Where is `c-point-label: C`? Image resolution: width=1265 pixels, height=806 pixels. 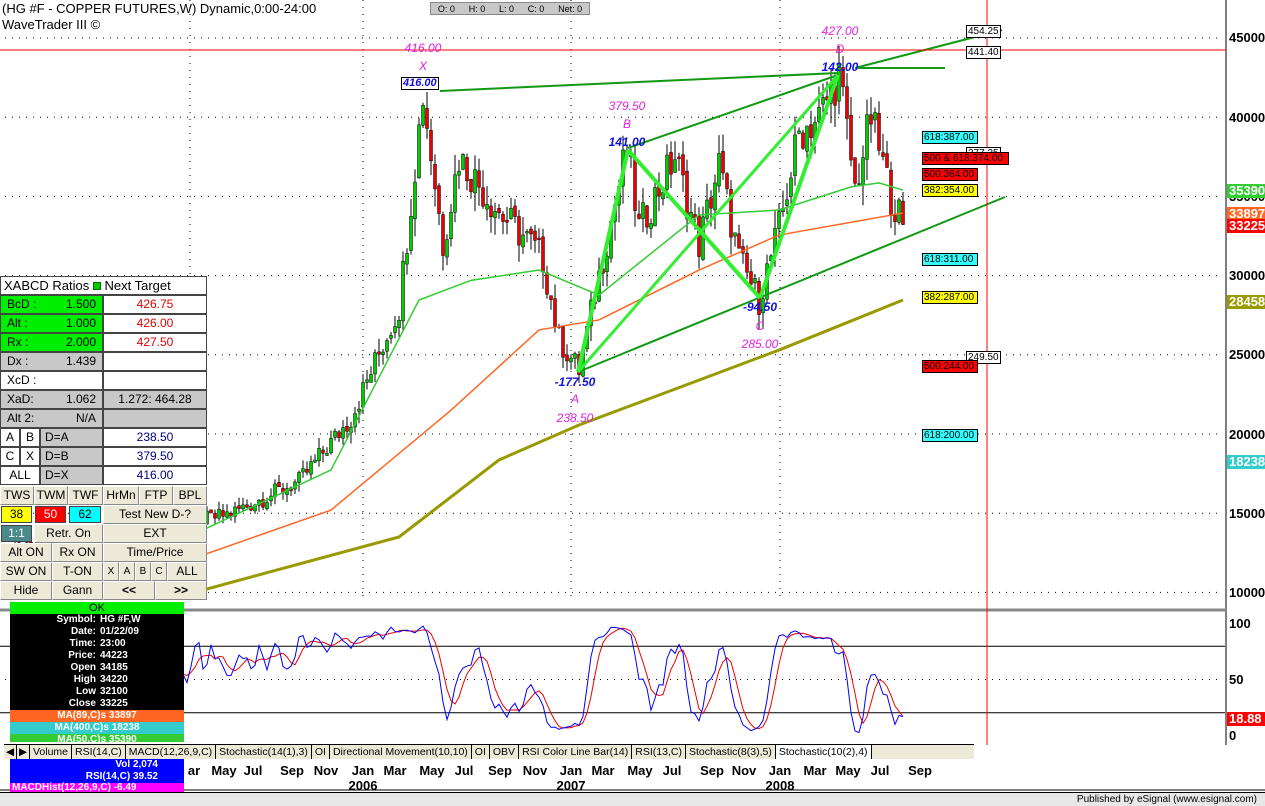 c-point-label: C is located at coordinates (760, 326).